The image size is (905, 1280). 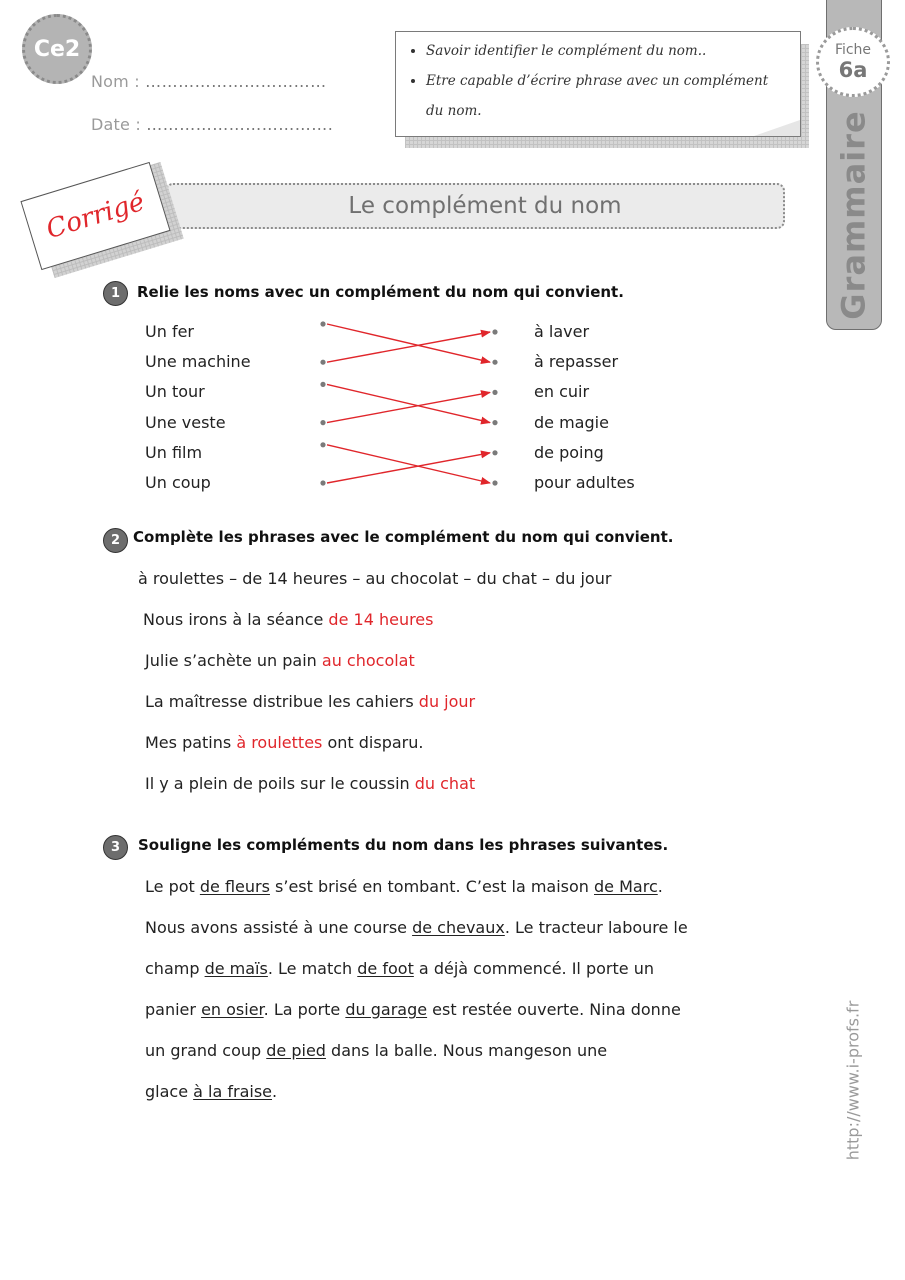 I want to click on date-field: Date : ……………………………., so click(x=212, y=124).